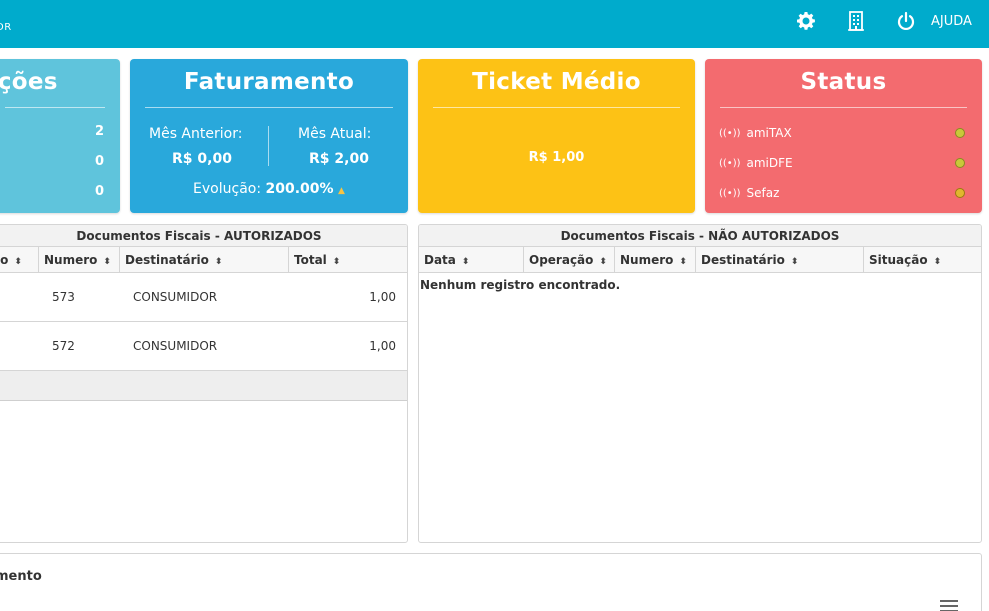  I want to click on cell-numero: 572, so click(63, 346).